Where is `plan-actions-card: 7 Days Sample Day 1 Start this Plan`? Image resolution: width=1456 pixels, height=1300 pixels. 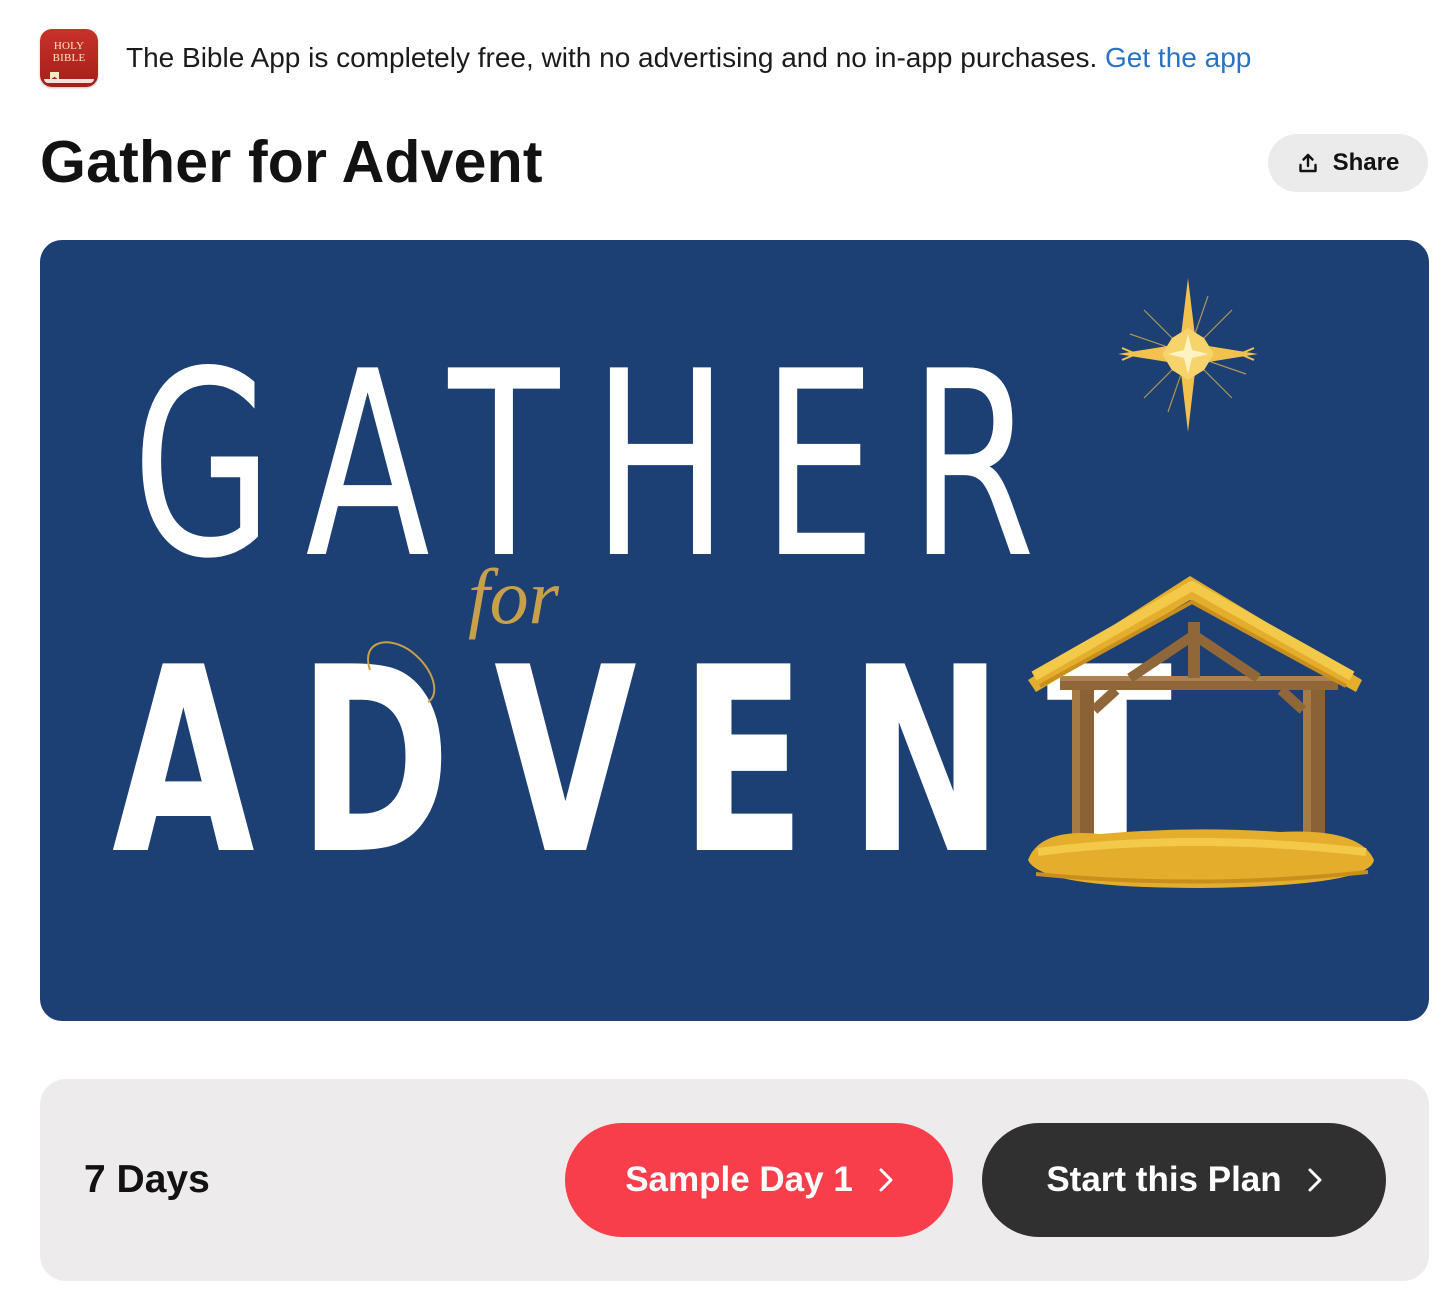
plan-actions-card: 7 Days Sample Day 1 Start this Plan is located at coordinates (734, 1180).